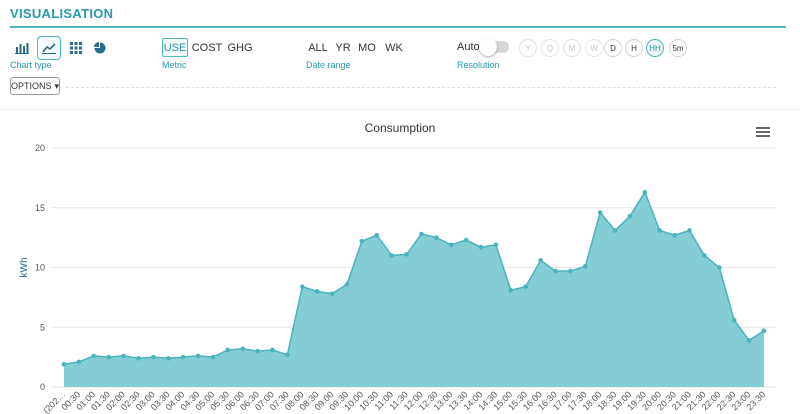 The image size is (800, 414). I want to click on y-tick-label: 0, so click(42, 387).